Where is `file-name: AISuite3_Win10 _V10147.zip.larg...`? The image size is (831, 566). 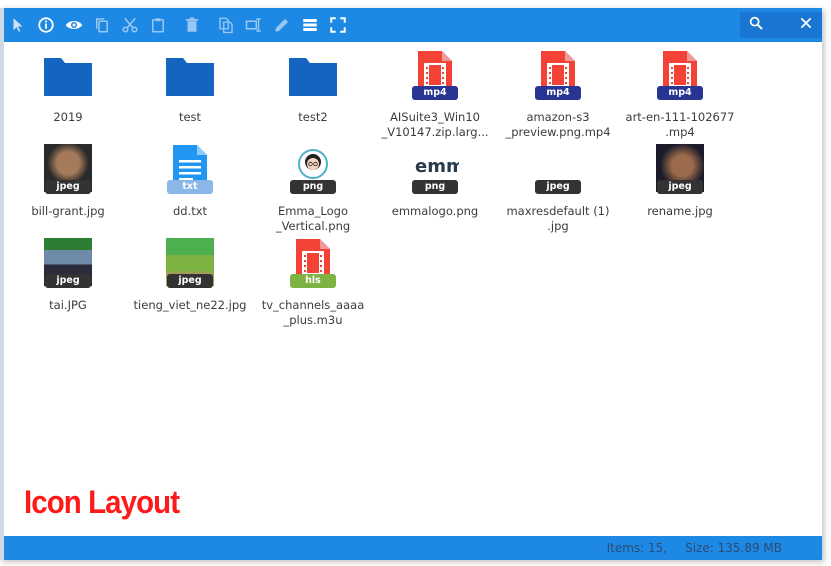
file-name: AISuite3_Win10 _V10147.zip.larg... is located at coordinates (435, 124).